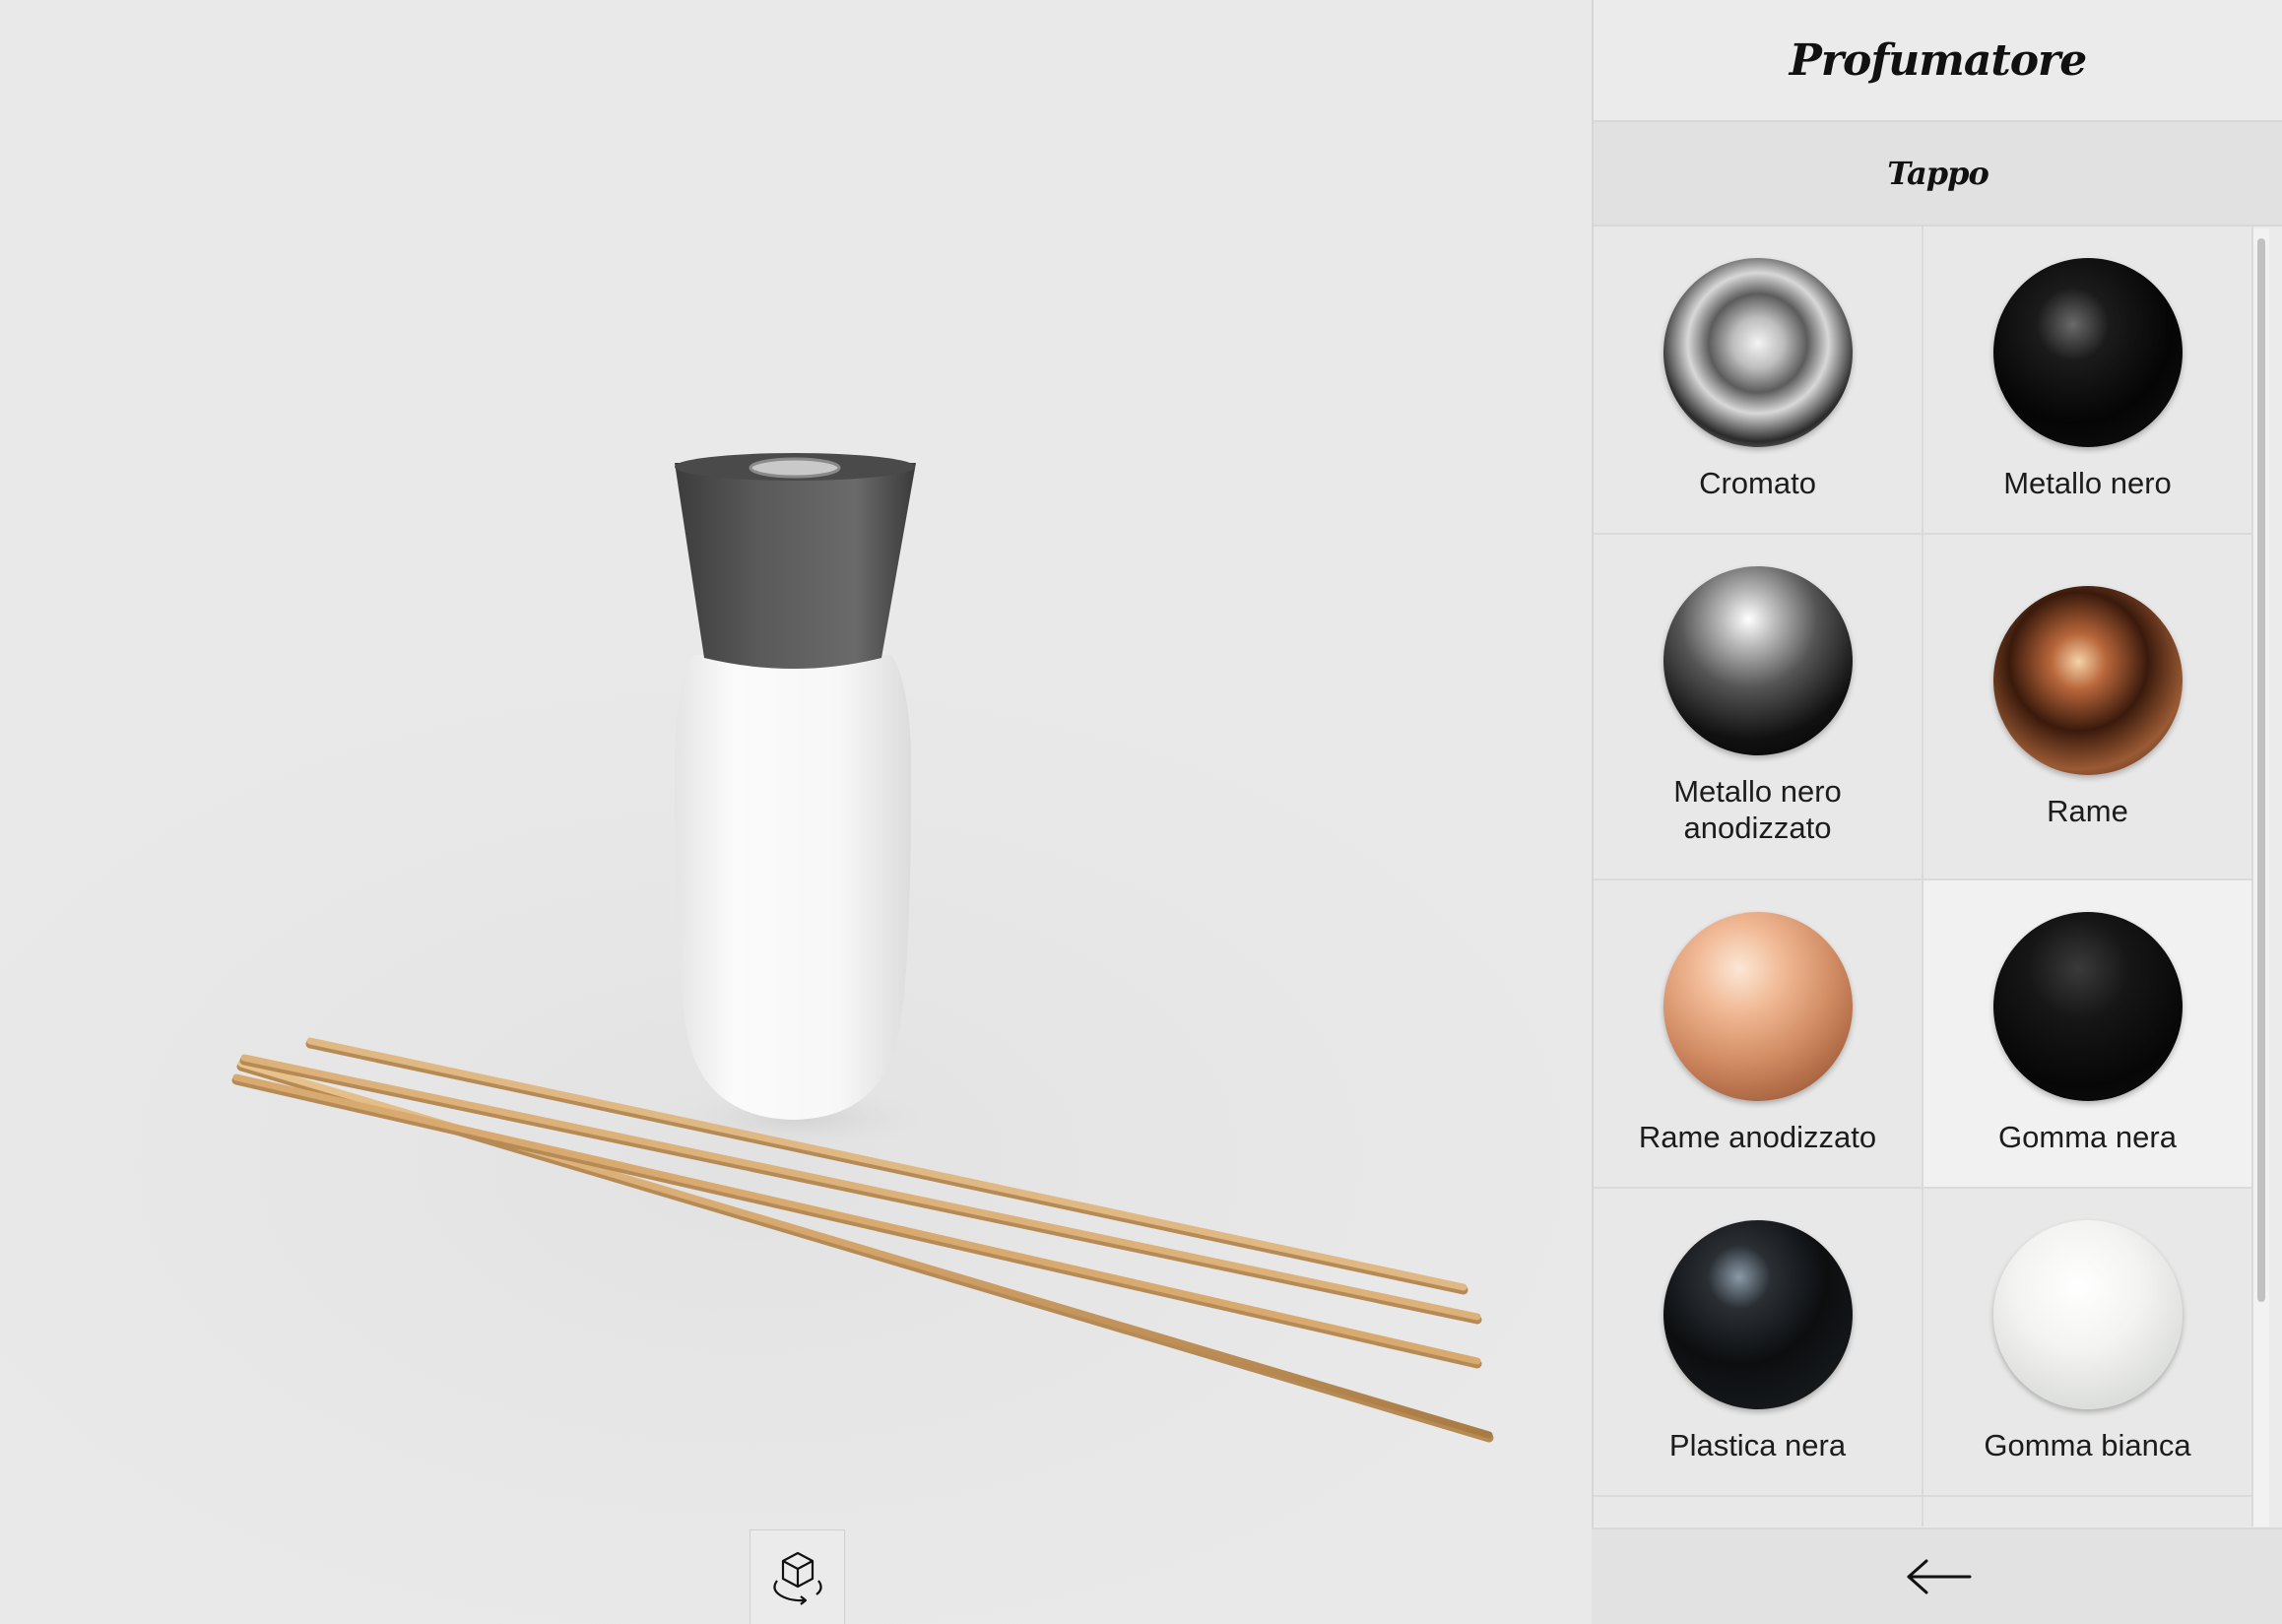  Describe the element at coordinates (2087, 1445) in the screenshot. I see `material-label: Gomma bianca` at that location.